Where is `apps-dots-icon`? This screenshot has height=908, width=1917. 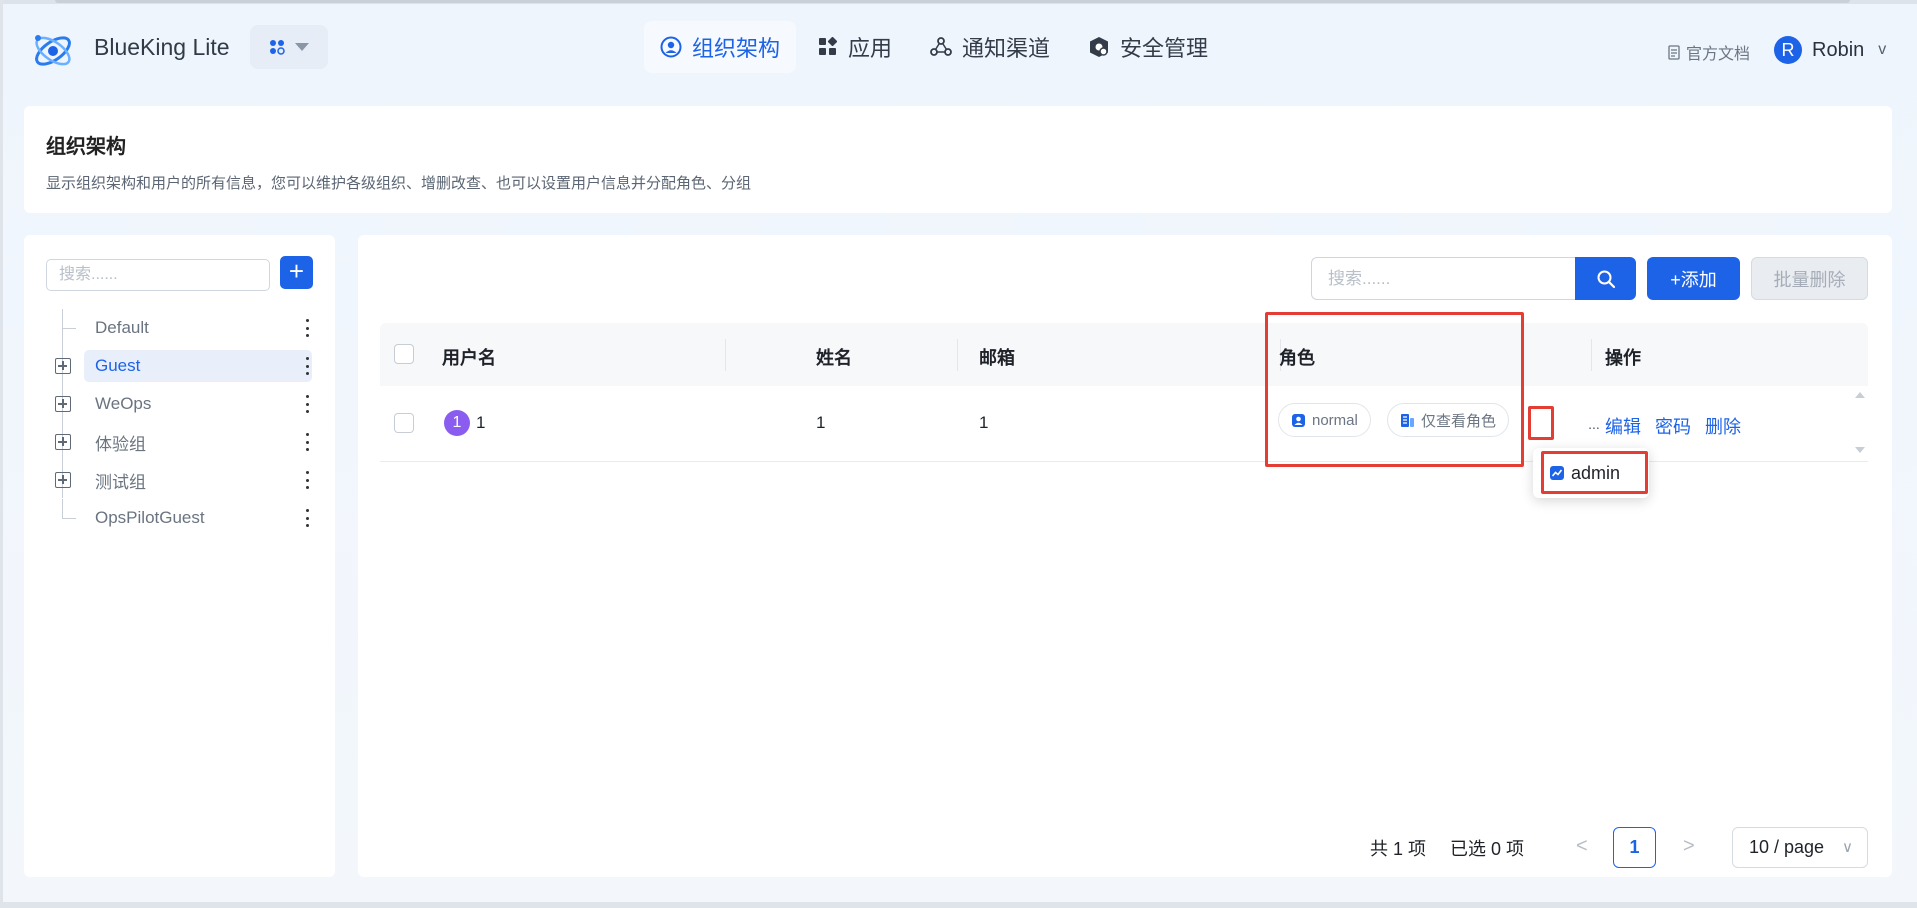 apps-dots-icon is located at coordinates (277, 47).